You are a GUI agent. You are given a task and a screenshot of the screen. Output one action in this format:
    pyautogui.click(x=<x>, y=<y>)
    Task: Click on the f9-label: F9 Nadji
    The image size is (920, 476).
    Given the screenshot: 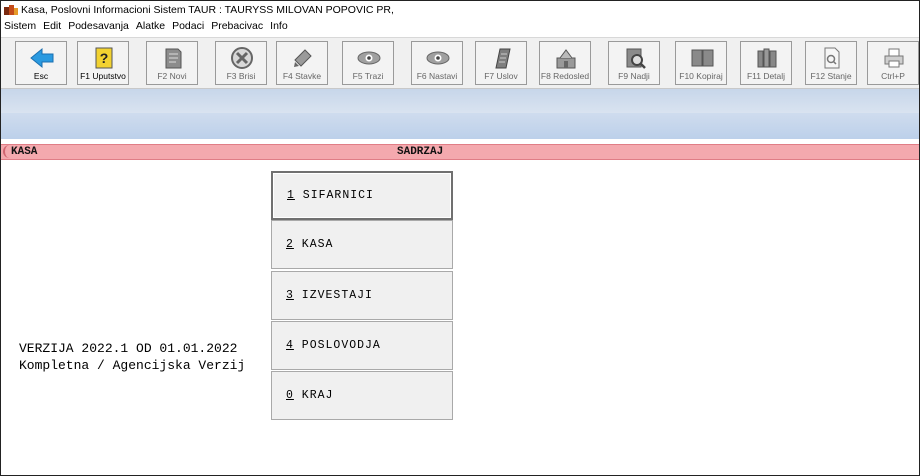 What is the action you would take?
    pyautogui.click(x=634, y=76)
    